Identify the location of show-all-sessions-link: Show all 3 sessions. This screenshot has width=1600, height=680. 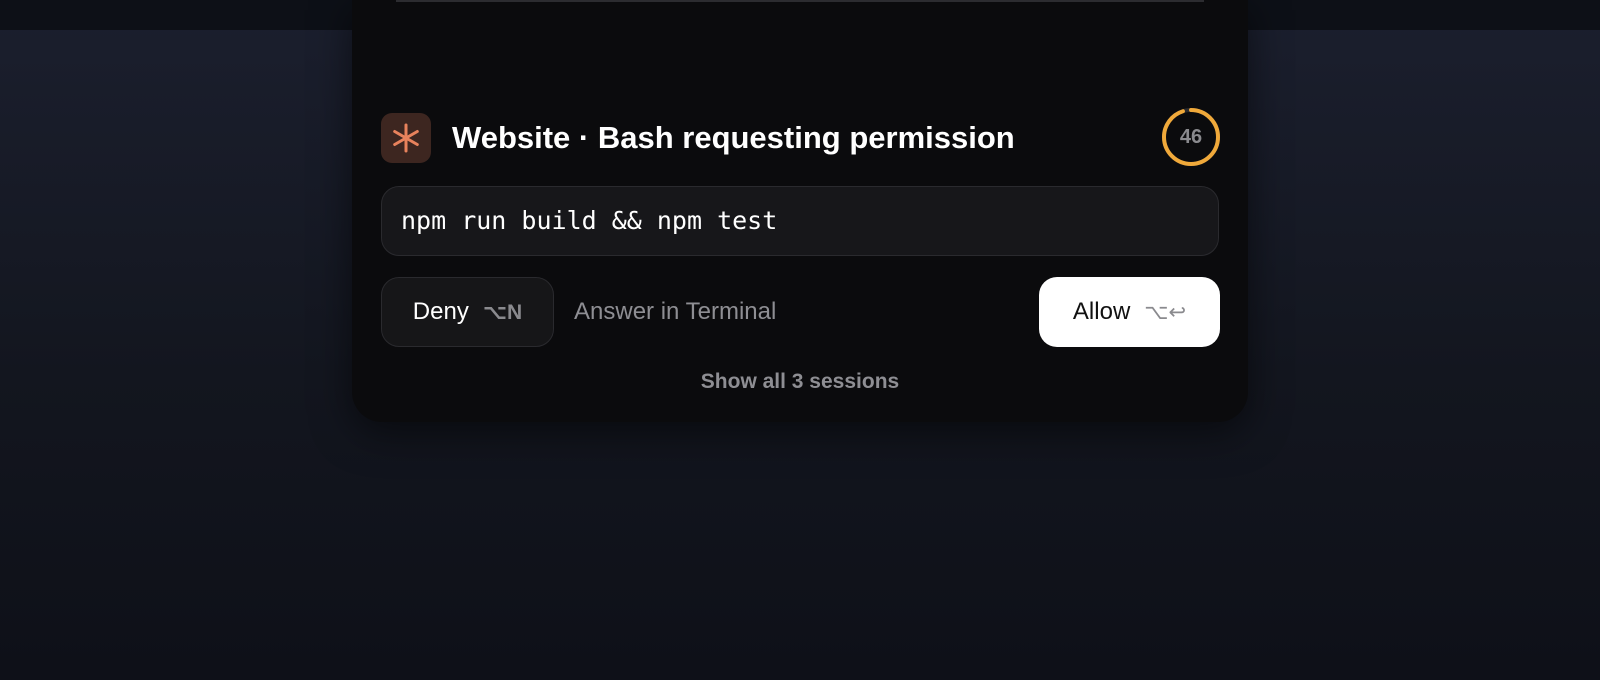
(800, 382).